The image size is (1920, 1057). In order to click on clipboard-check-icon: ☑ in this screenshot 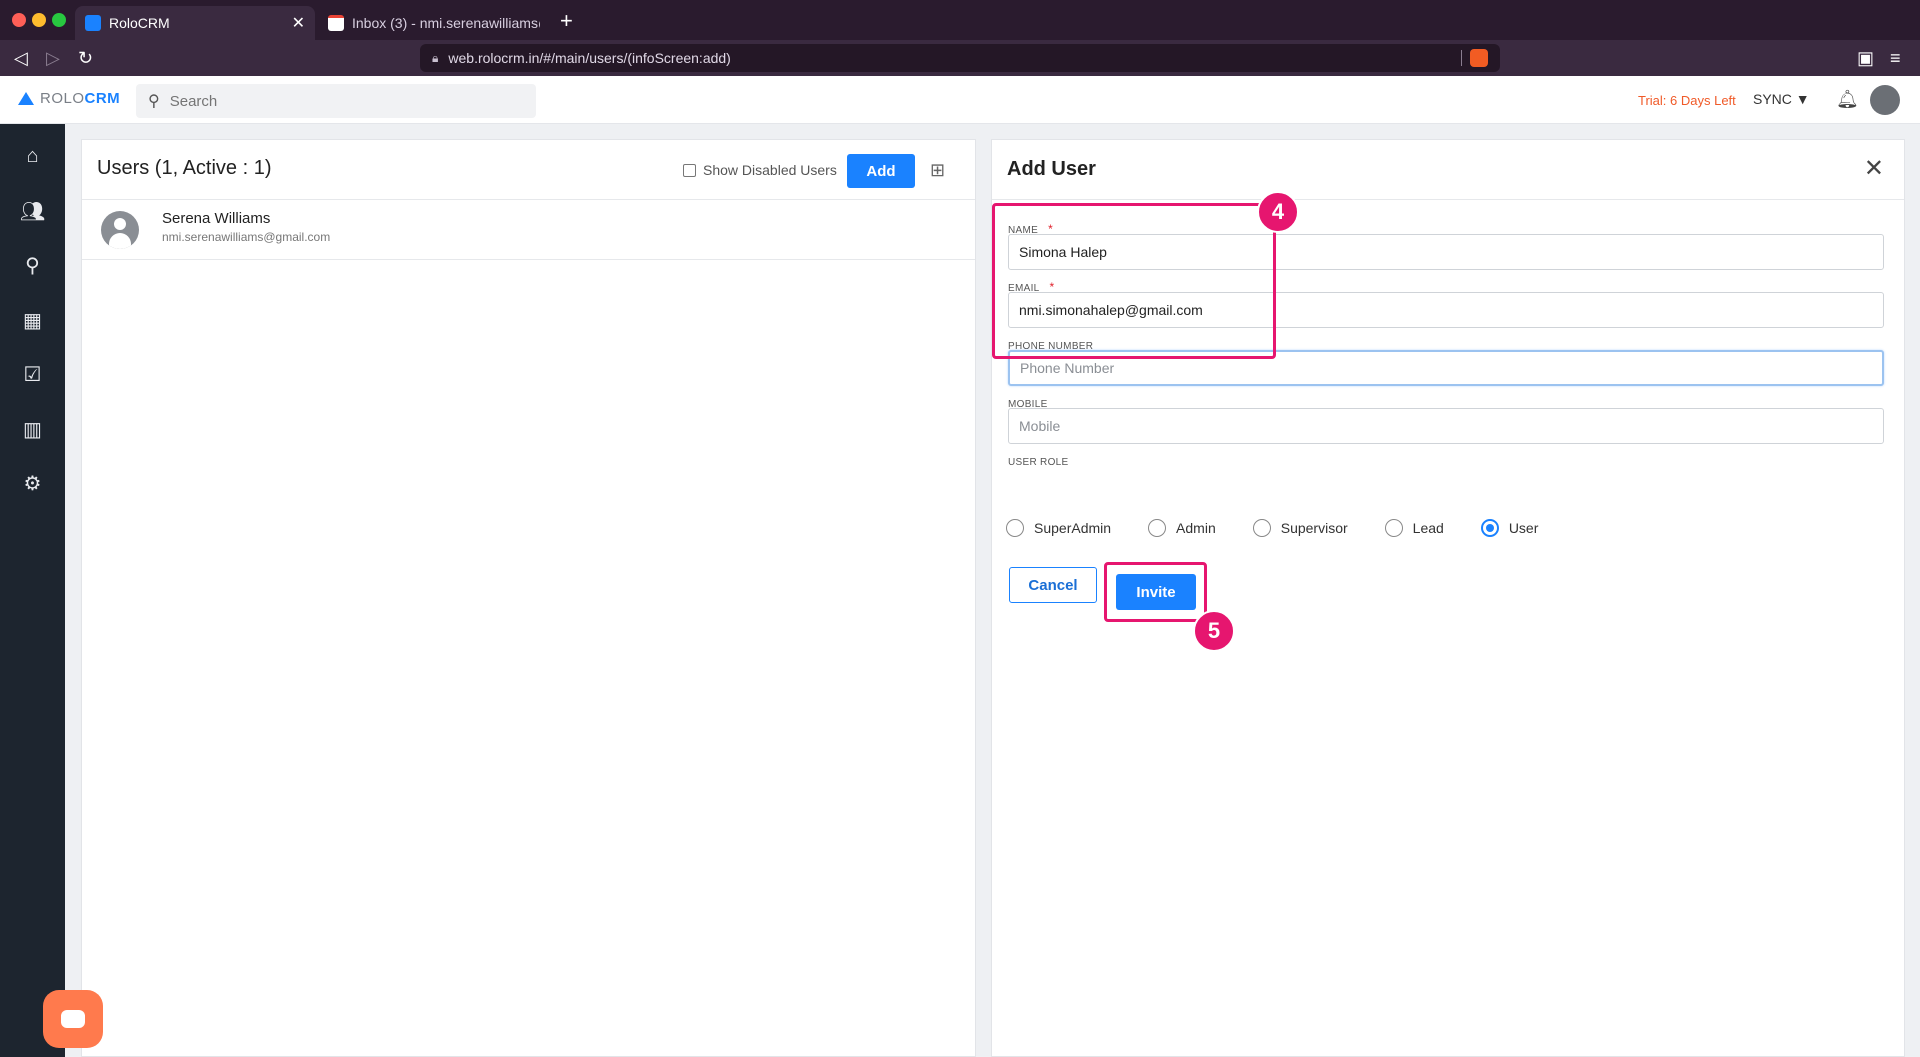, I will do `click(32, 374)`.